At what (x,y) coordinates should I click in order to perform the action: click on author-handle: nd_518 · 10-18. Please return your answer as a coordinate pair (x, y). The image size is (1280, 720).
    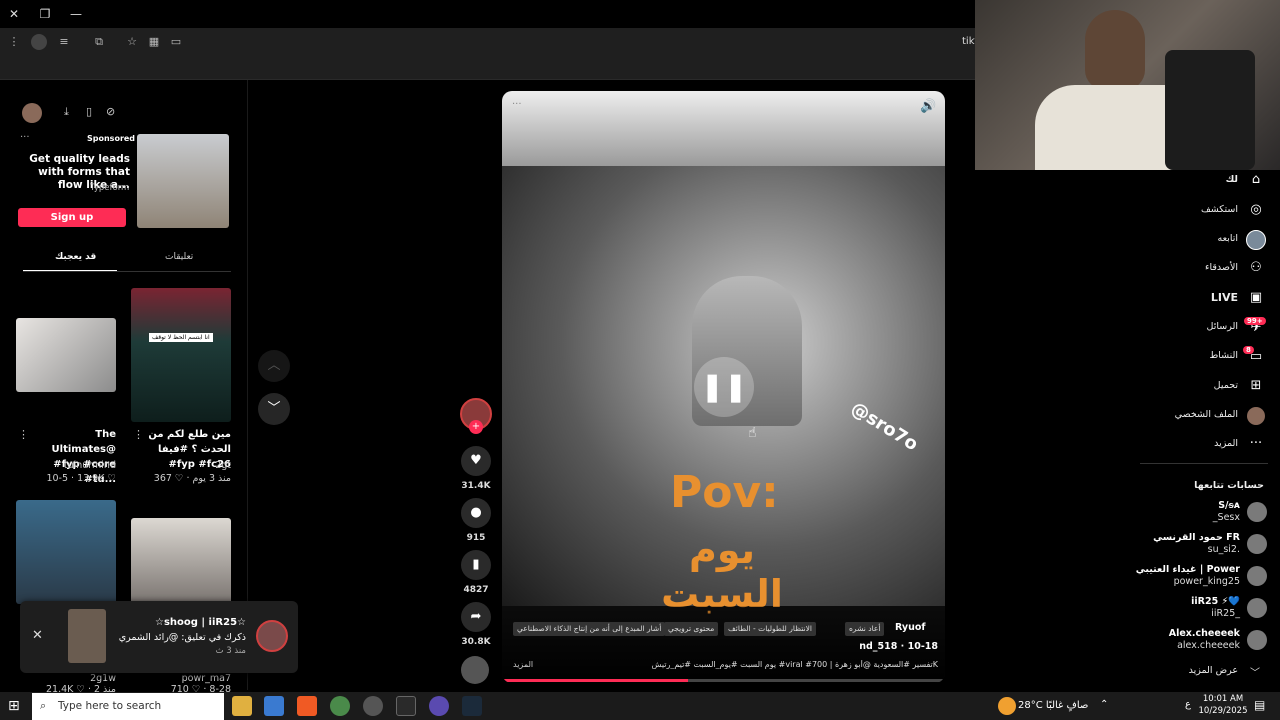
    Looking at the image, I should click on (884, 646).